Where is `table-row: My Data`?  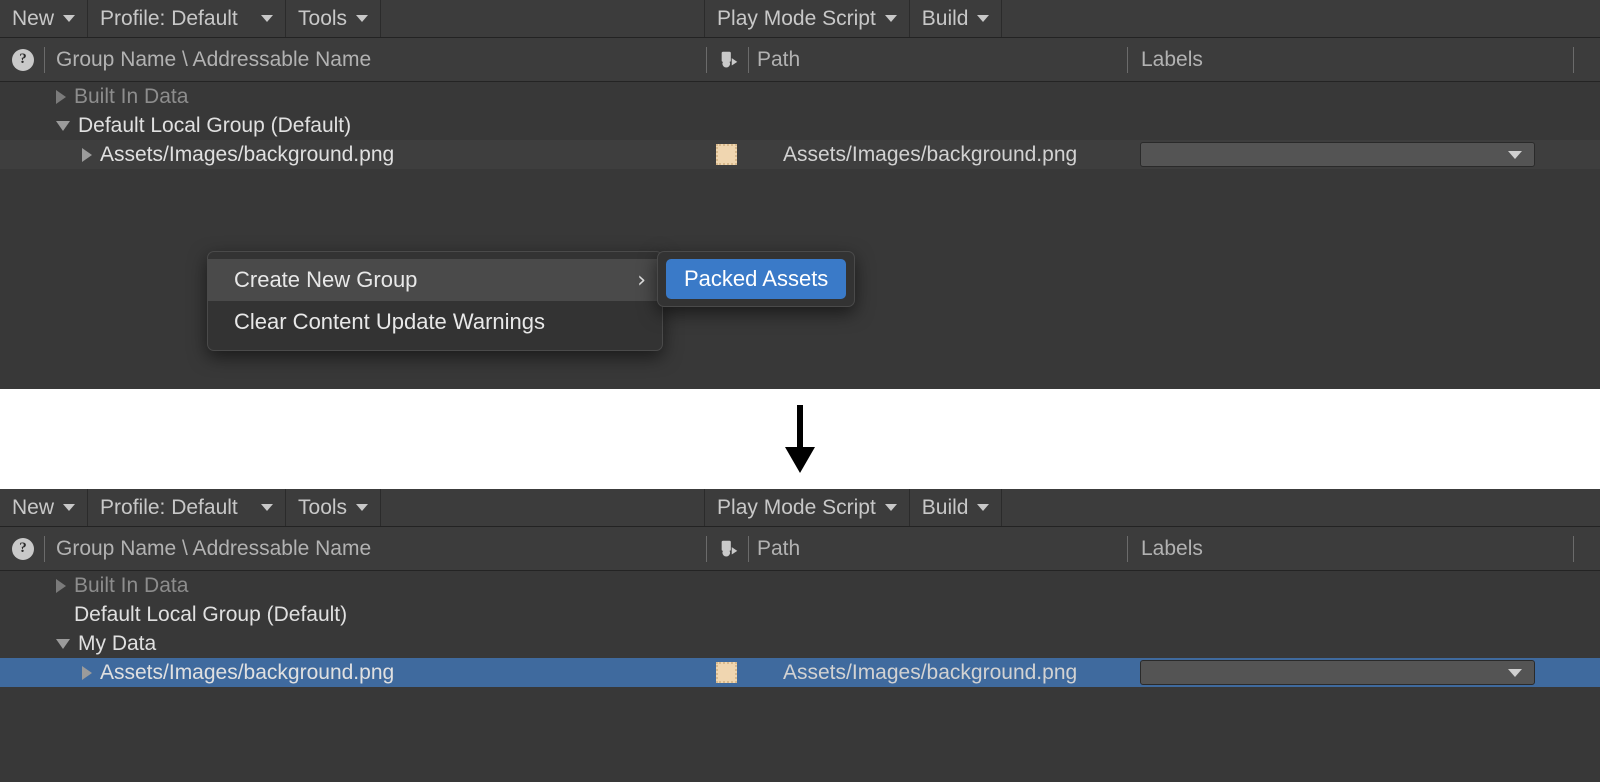 table-row: My Data is located at coordinates (800, 643).